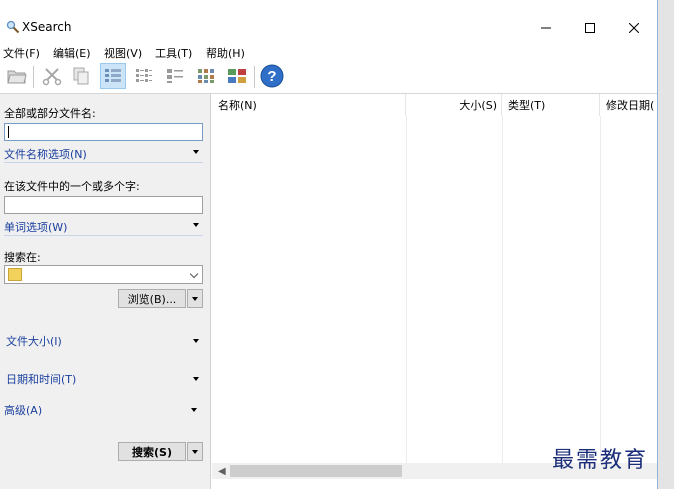 Image resolution: width=674 pixels, height=489 pixels. Describe the element at coordinates (328, 52) in the screenshot. I see `menu-bar: 文件(F) 编辑(E) 视图(V) 工具(T) 帮助(H)` at that location.